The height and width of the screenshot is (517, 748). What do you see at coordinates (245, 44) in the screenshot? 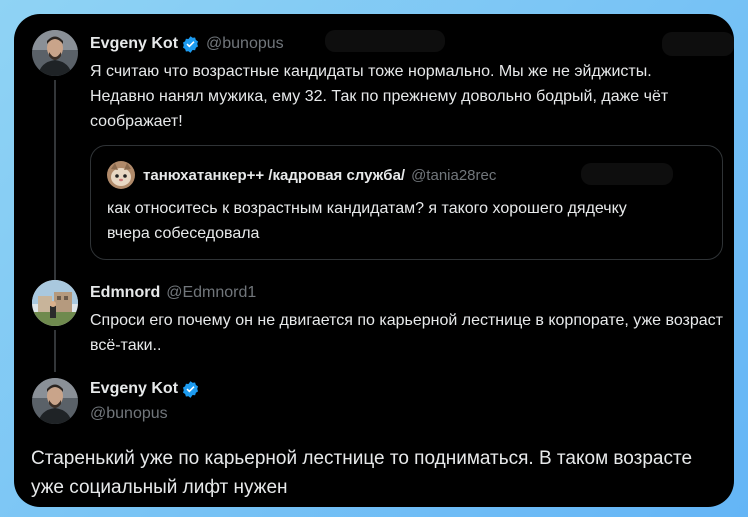
I see `tweet1-handle: @bunopus` at bounding box center [245, 44].